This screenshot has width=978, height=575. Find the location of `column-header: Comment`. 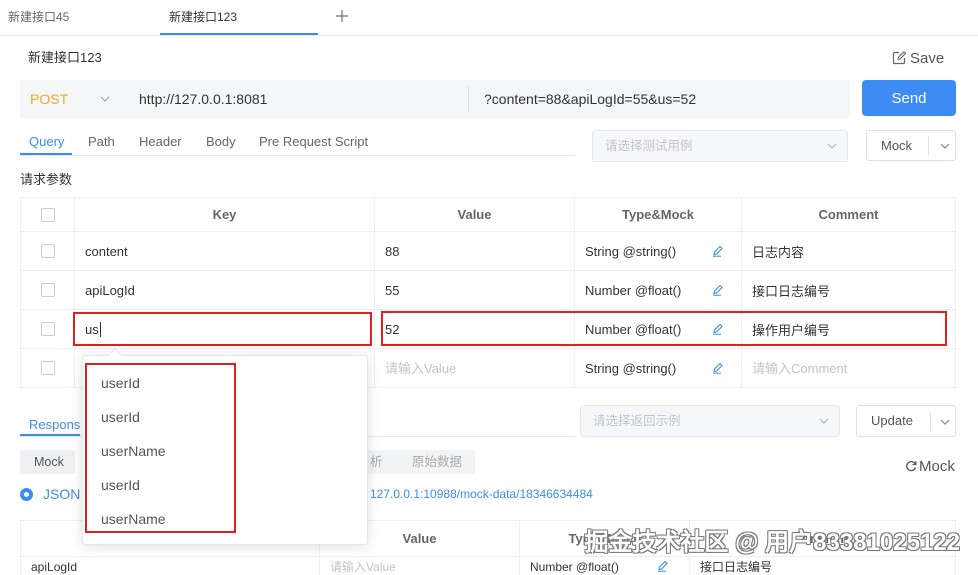

column-header: Comment is located at coordinates (849, 214).